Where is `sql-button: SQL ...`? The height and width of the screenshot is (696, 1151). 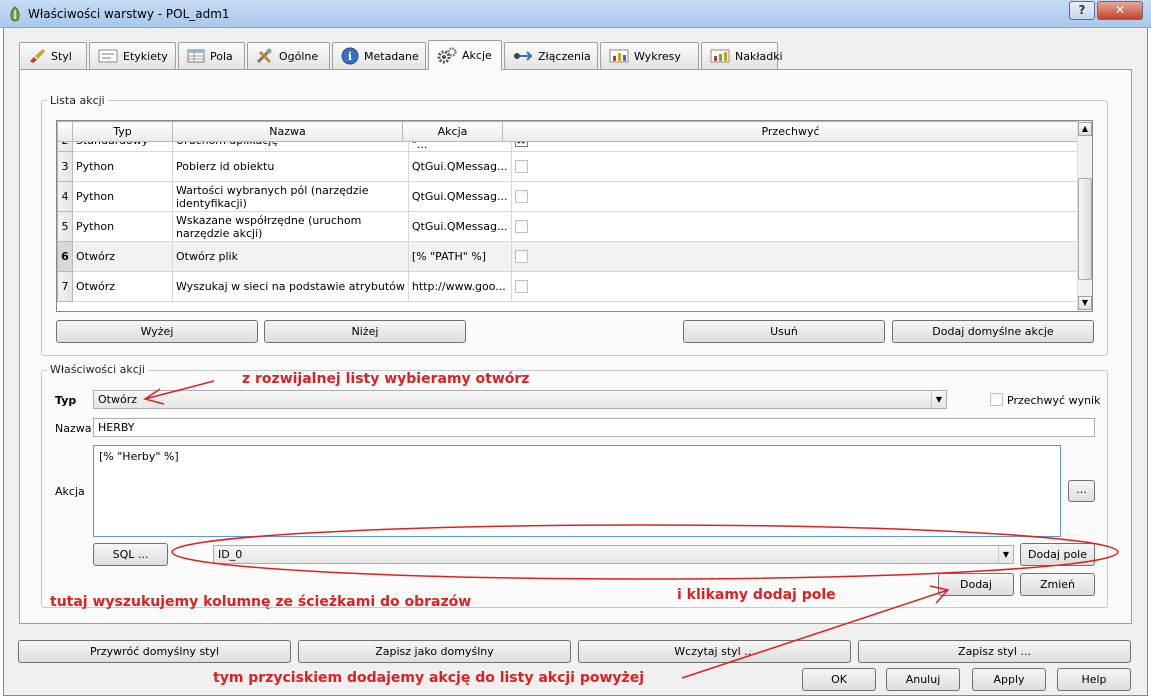
sql-button: SQL ... is located at coordinates (130, 554).